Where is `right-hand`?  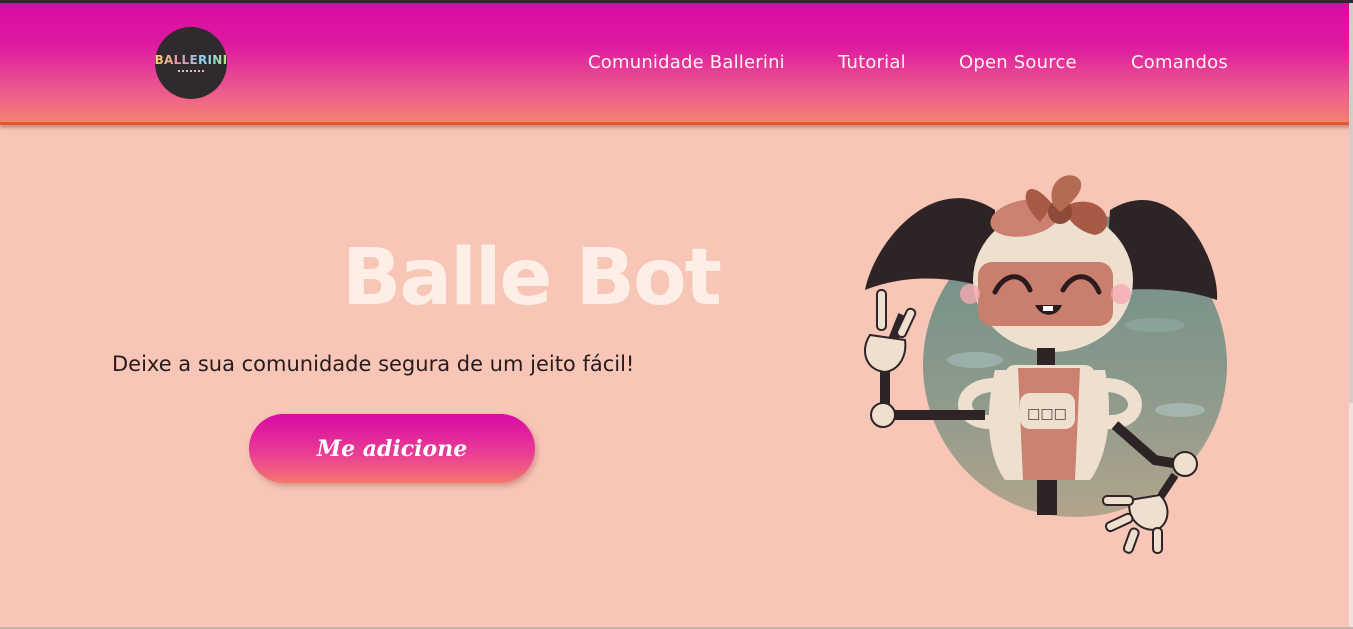 right-hand is located at coordinates (1148, 512).